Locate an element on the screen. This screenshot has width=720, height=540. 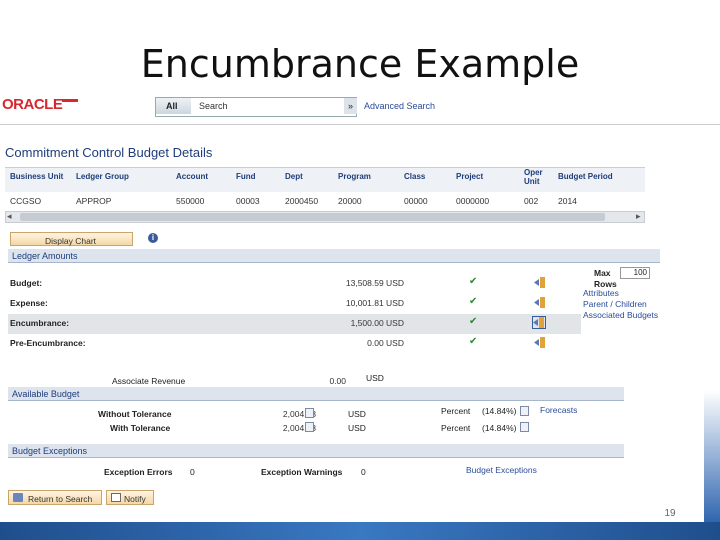
page-title: Commitment Control Budget Details is located at coordinates (109, 152).